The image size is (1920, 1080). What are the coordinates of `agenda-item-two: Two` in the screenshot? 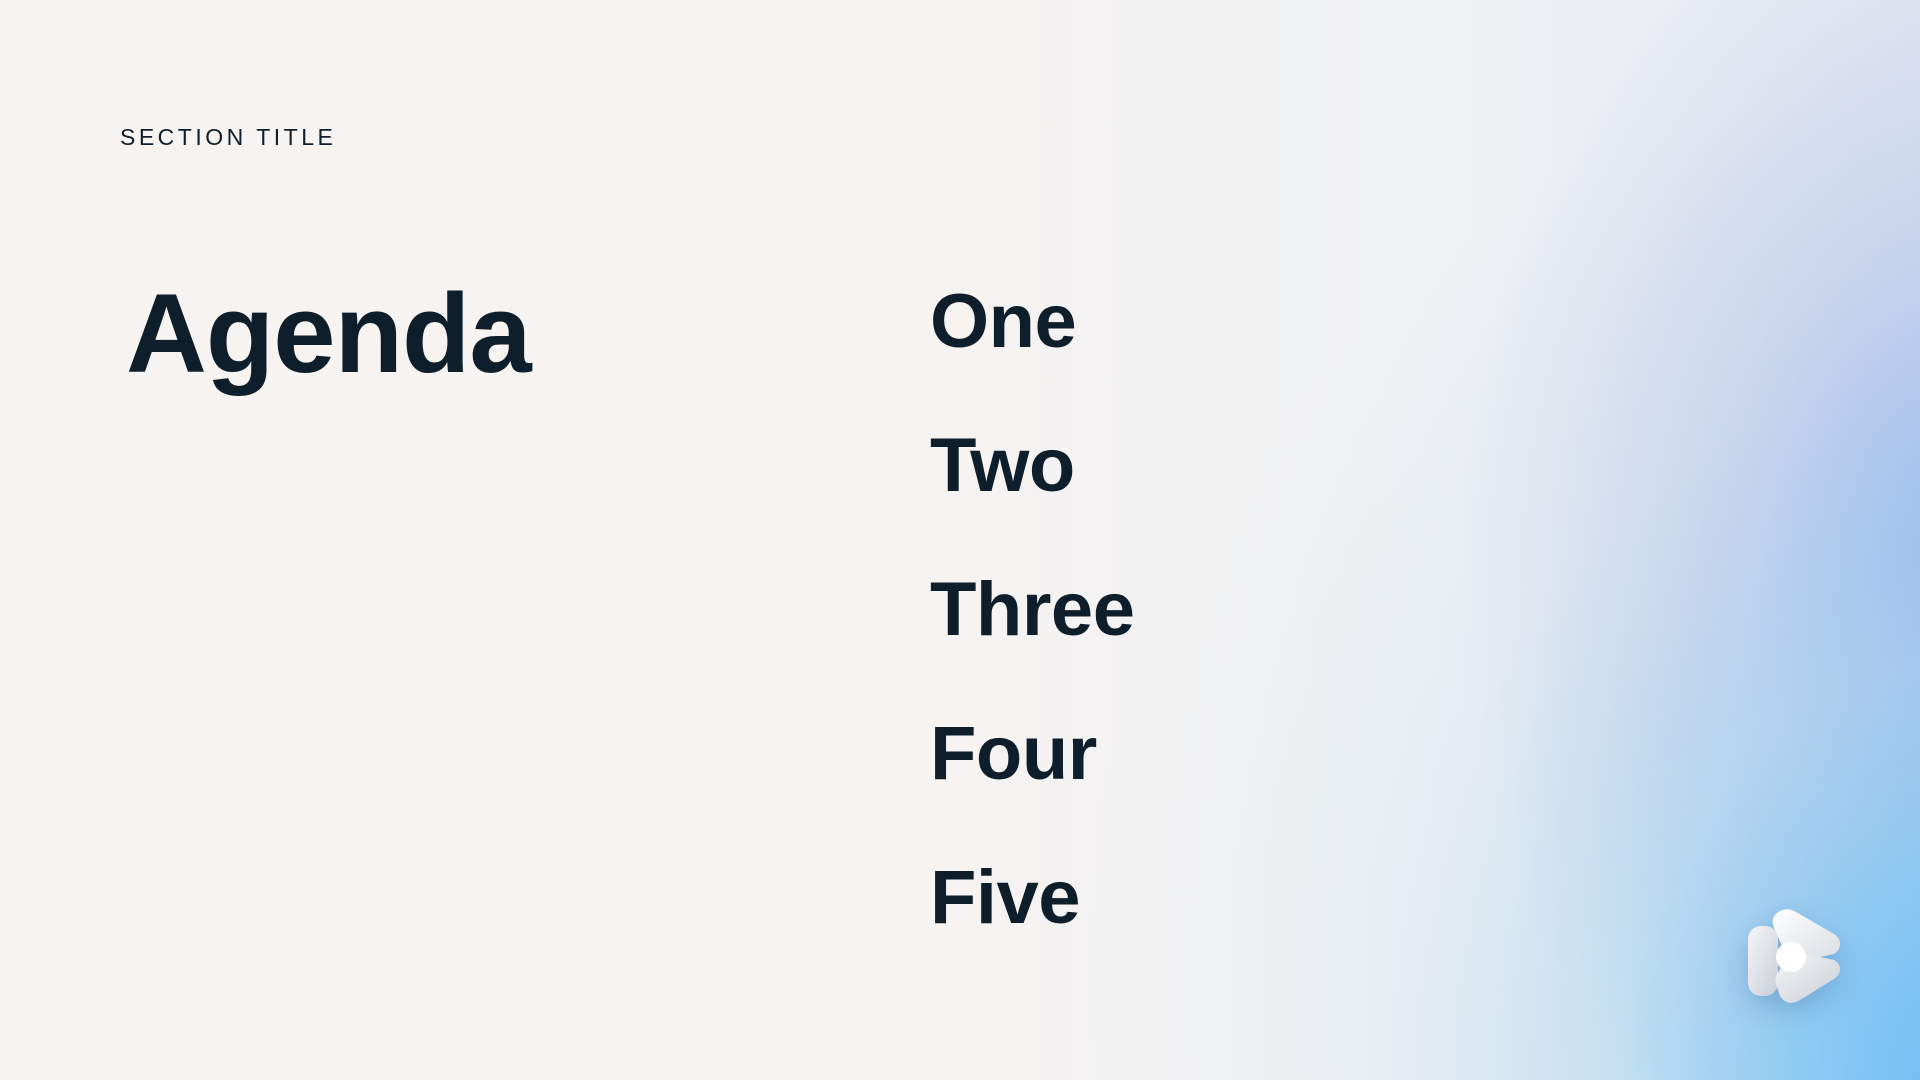 It's located at (1002, 465).